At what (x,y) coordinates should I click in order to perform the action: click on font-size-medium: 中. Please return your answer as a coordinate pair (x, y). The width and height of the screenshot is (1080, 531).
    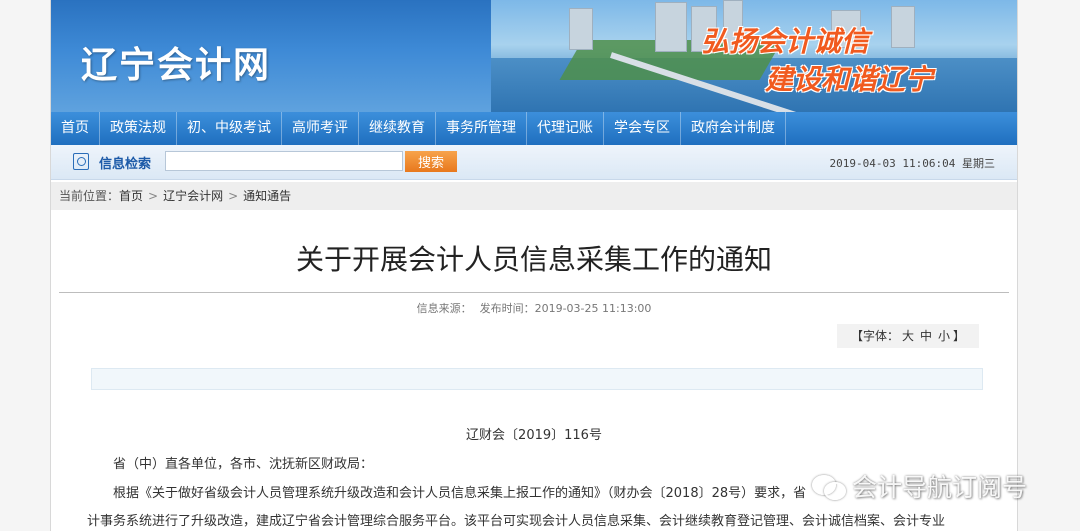
    Looking at the image, I should click on (926, 336).